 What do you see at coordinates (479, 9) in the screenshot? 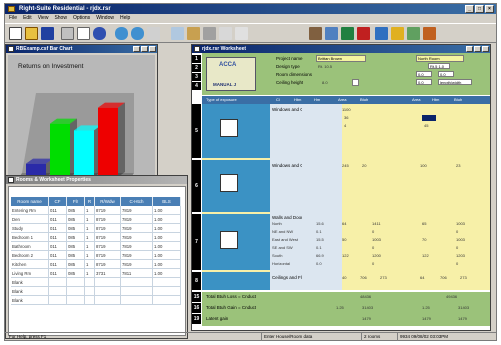
I see `maximize-button: □` at bounding box center [479, 9].